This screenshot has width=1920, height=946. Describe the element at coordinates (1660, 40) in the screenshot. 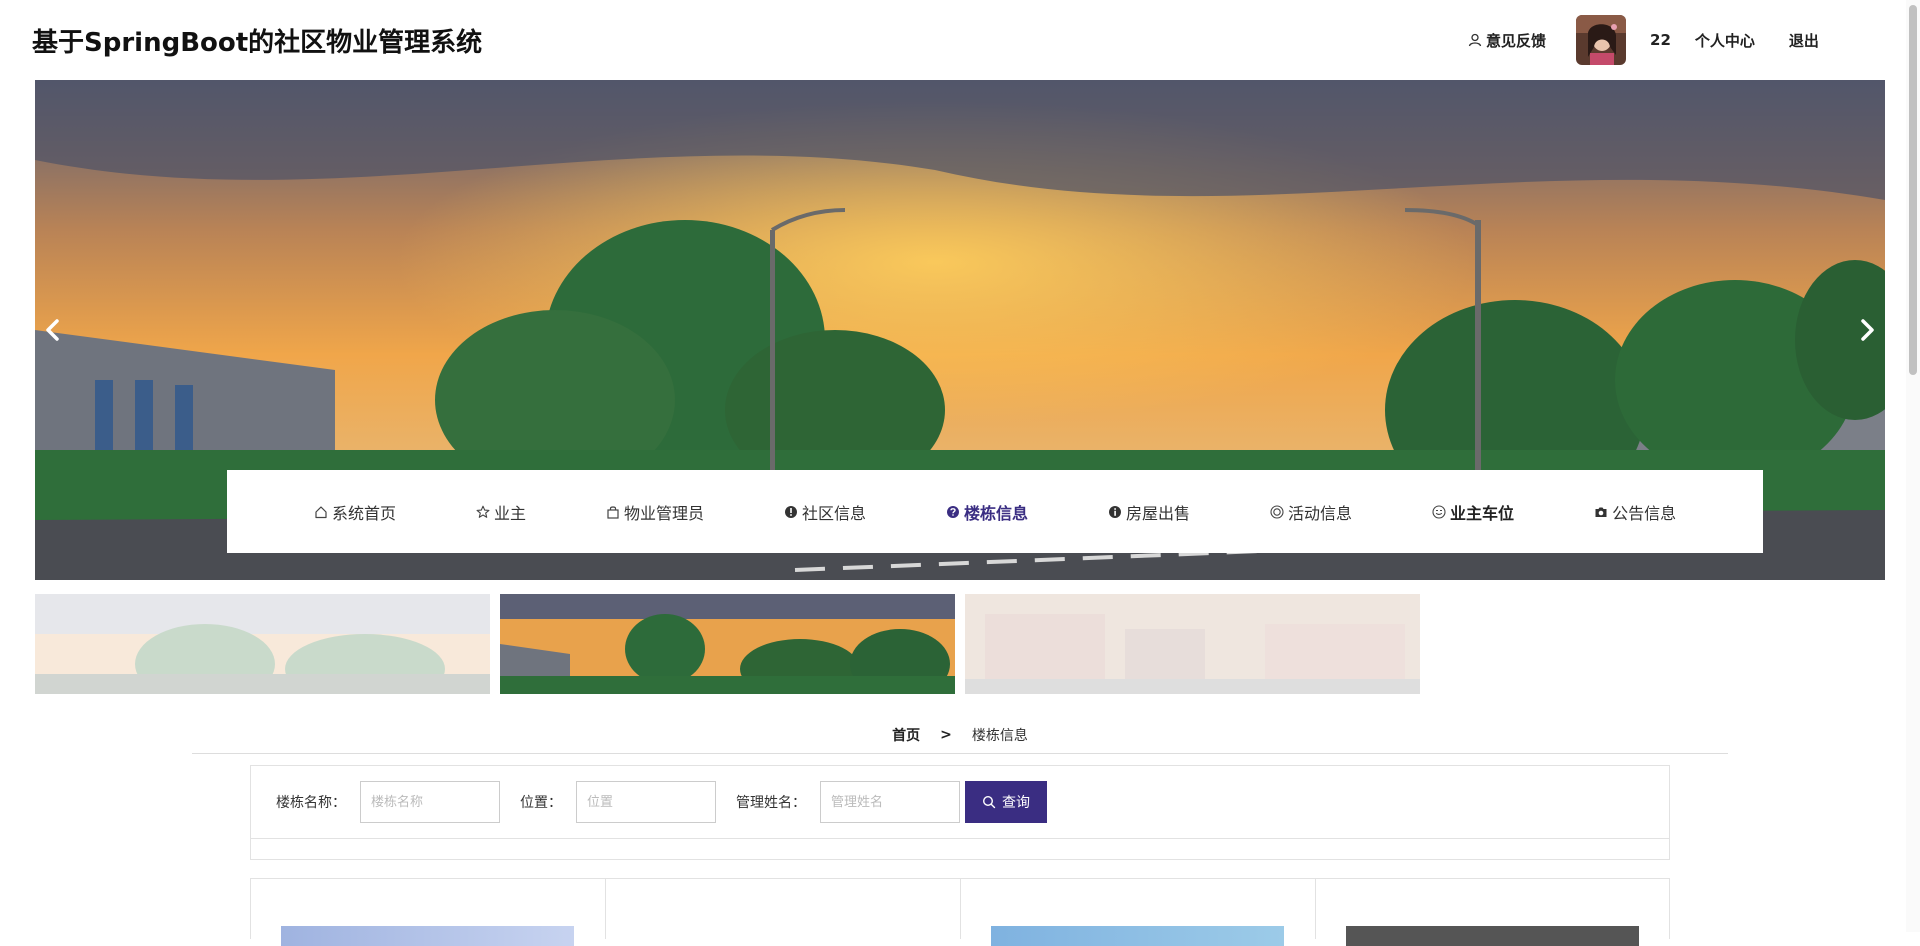

I see `user-id: 22` at that location.